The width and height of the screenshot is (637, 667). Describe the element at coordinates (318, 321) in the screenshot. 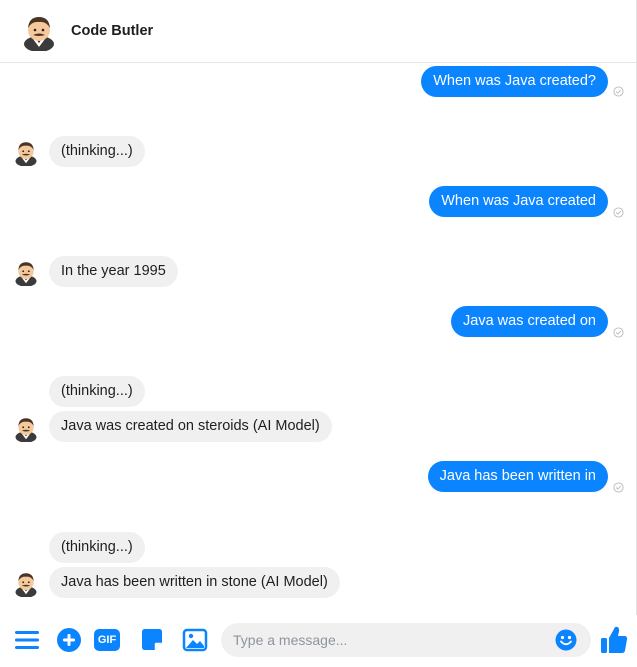

I see `message-row: Java was created on` at that location.